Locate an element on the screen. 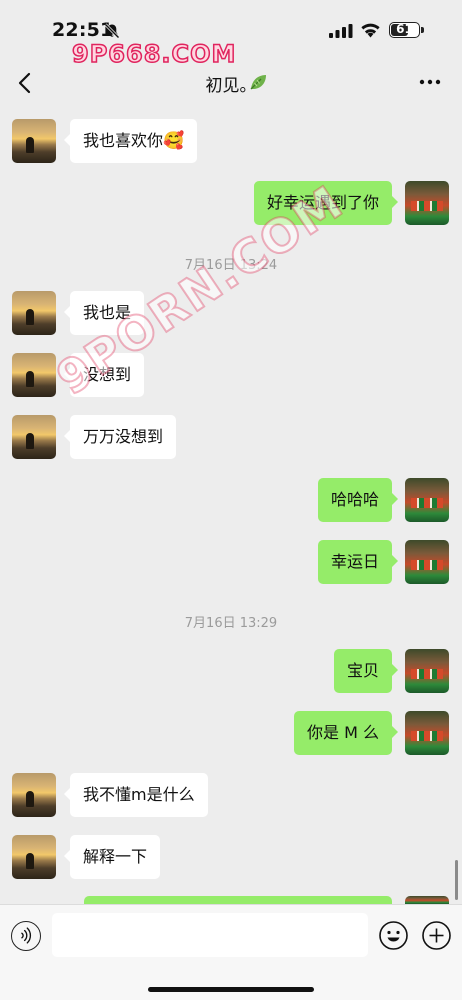 Image resolution: width=462 pixels, height=1000 pixels. battery-level: 61 is located at coordinates (404, 29).